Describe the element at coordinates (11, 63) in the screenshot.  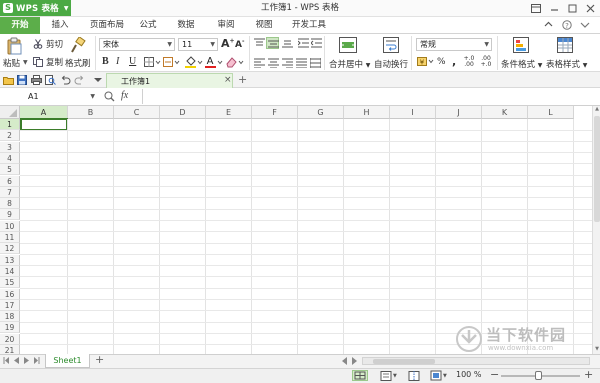
I see `paste-label: 粘贴` at that location.